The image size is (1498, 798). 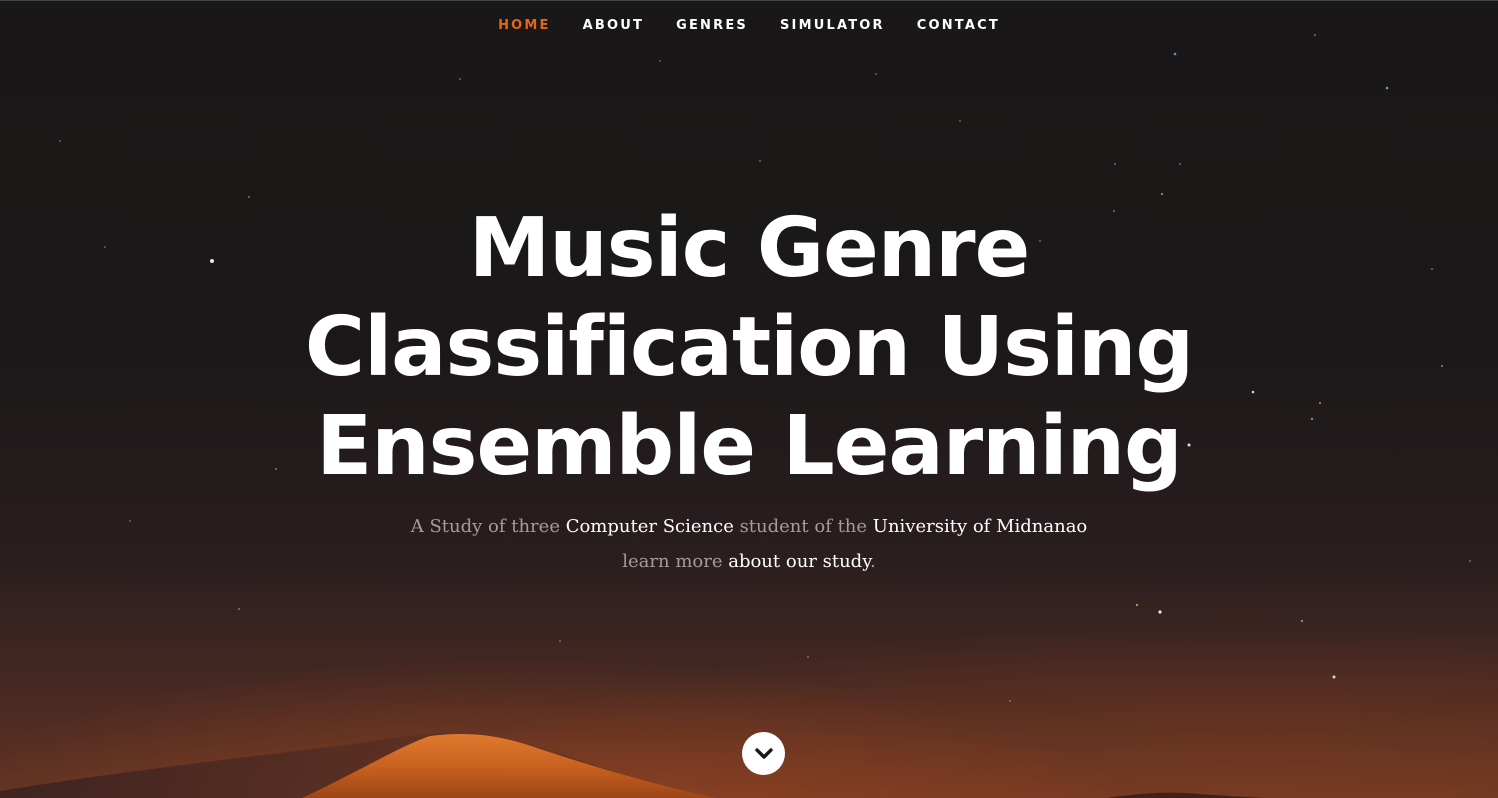 What do you see at coordinates (803, 526) in the screenshot?
I see `subtitle-text: student of the` at bounding box center [803, 526].